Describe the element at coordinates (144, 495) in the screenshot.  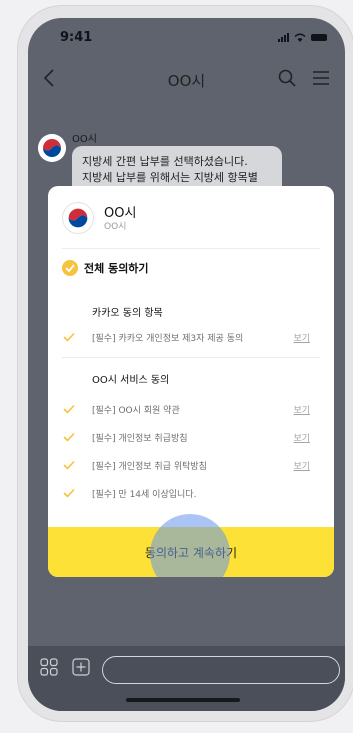
I see `consent-item-label: [필수] 만 14세 이상입니다.` at that location.